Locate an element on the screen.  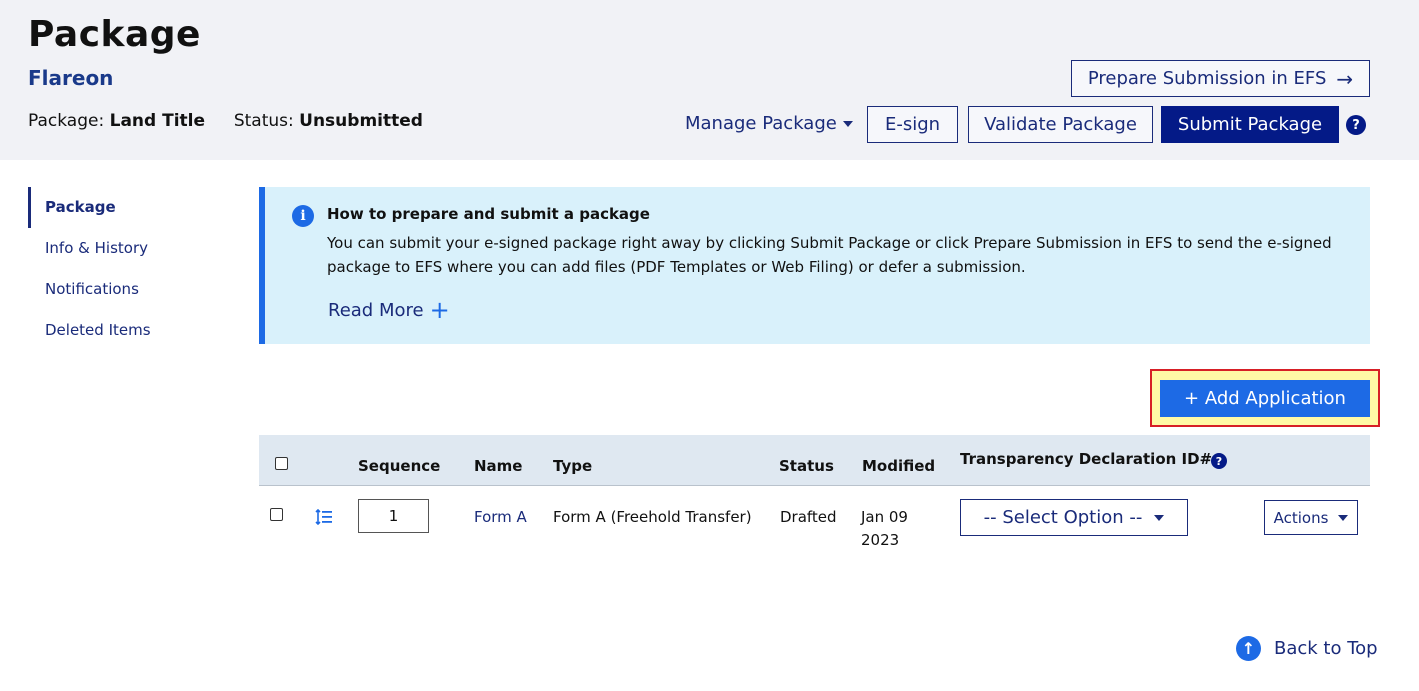
header-sequence: Sequence is located at coordinates (399, 466).